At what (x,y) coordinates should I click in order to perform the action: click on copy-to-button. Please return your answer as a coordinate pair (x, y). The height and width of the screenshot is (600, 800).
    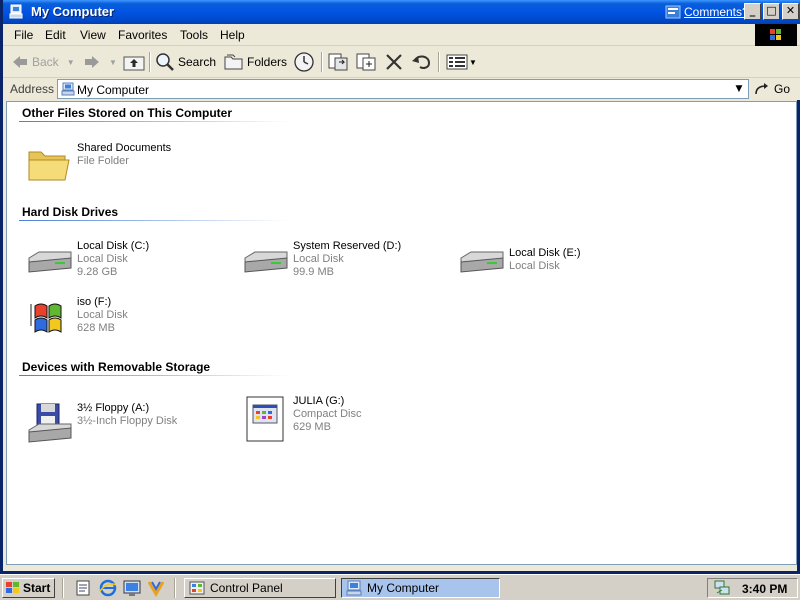
    Looking at the image, I should click on (366, 62).